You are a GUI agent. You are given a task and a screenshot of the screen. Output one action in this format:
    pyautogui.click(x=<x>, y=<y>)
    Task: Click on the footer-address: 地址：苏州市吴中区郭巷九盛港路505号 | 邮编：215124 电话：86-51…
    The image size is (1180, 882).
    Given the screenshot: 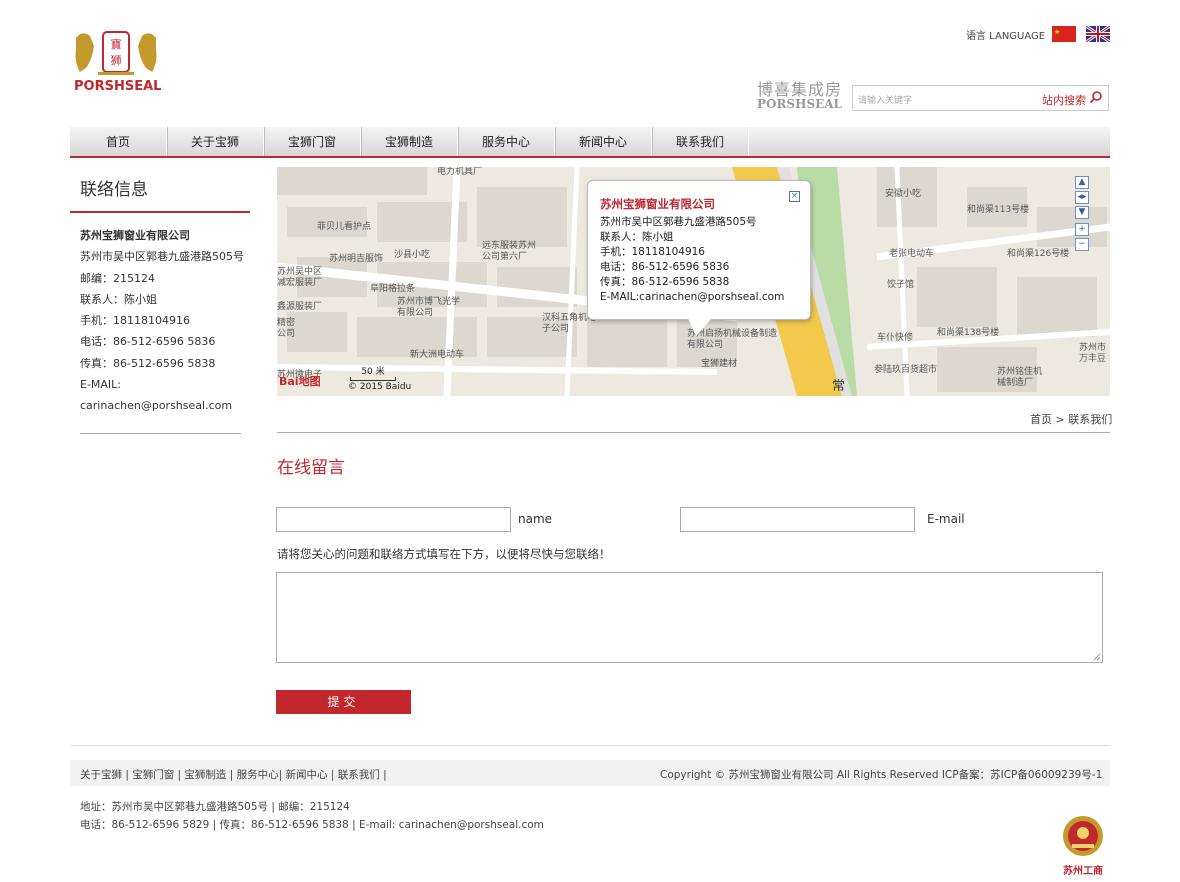 What is the action you would take?
    pyautogui.click(x=312, y=816)
    